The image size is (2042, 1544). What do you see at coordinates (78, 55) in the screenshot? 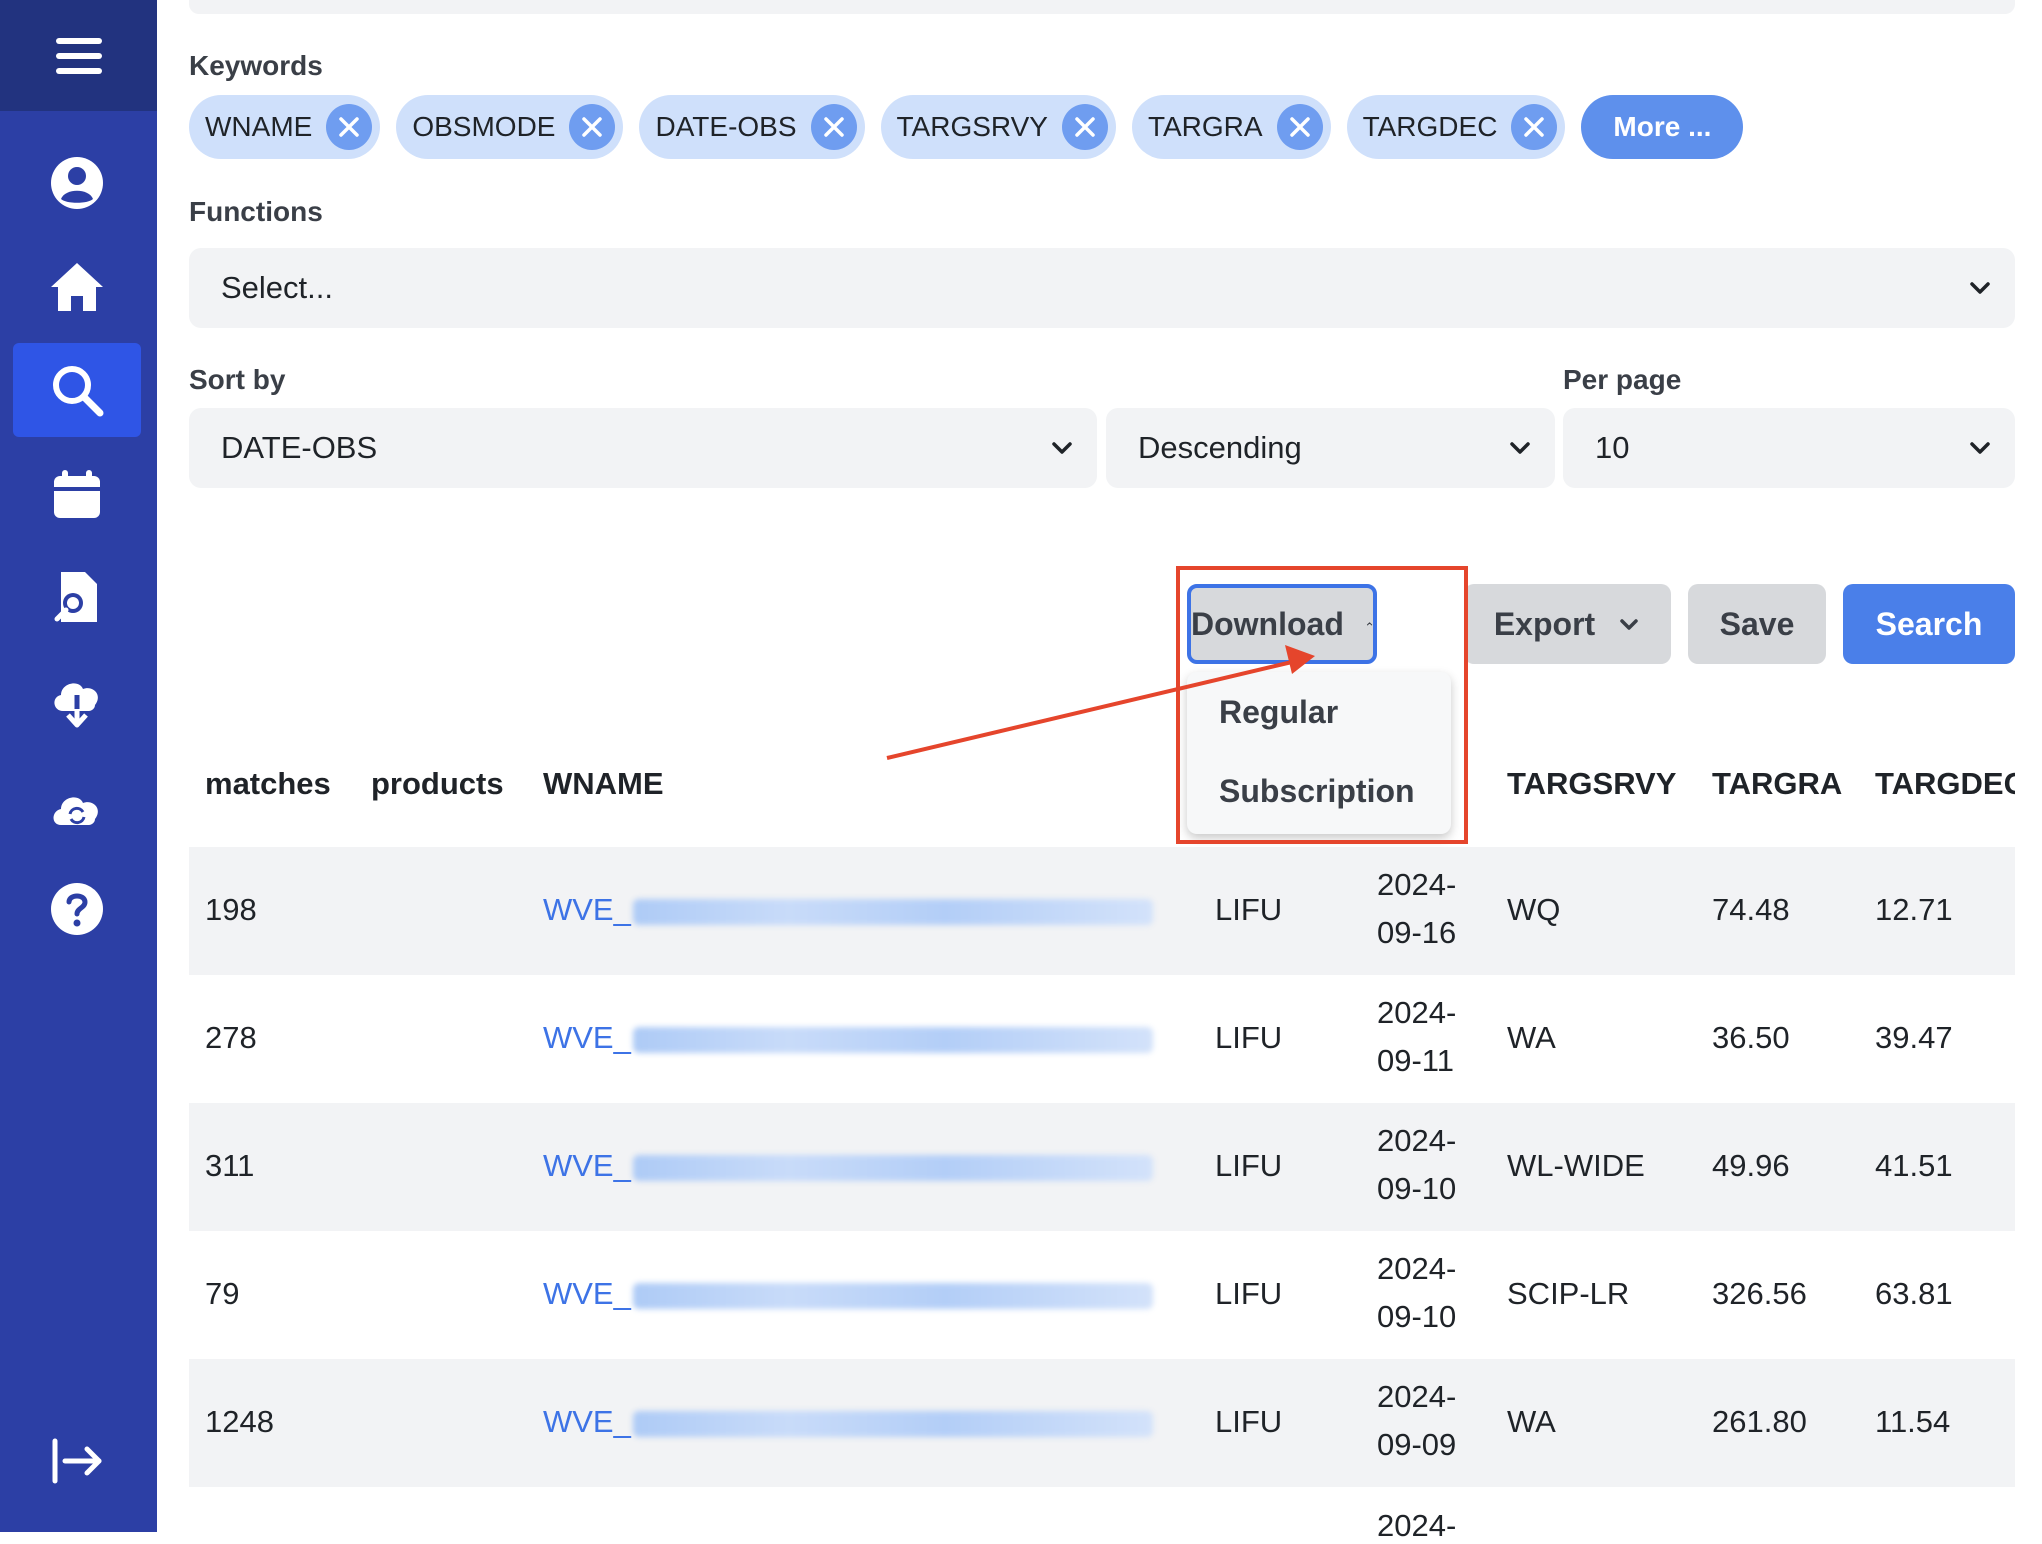
I see `sidebar-menu-toggle` at bounding box center [78, 55].